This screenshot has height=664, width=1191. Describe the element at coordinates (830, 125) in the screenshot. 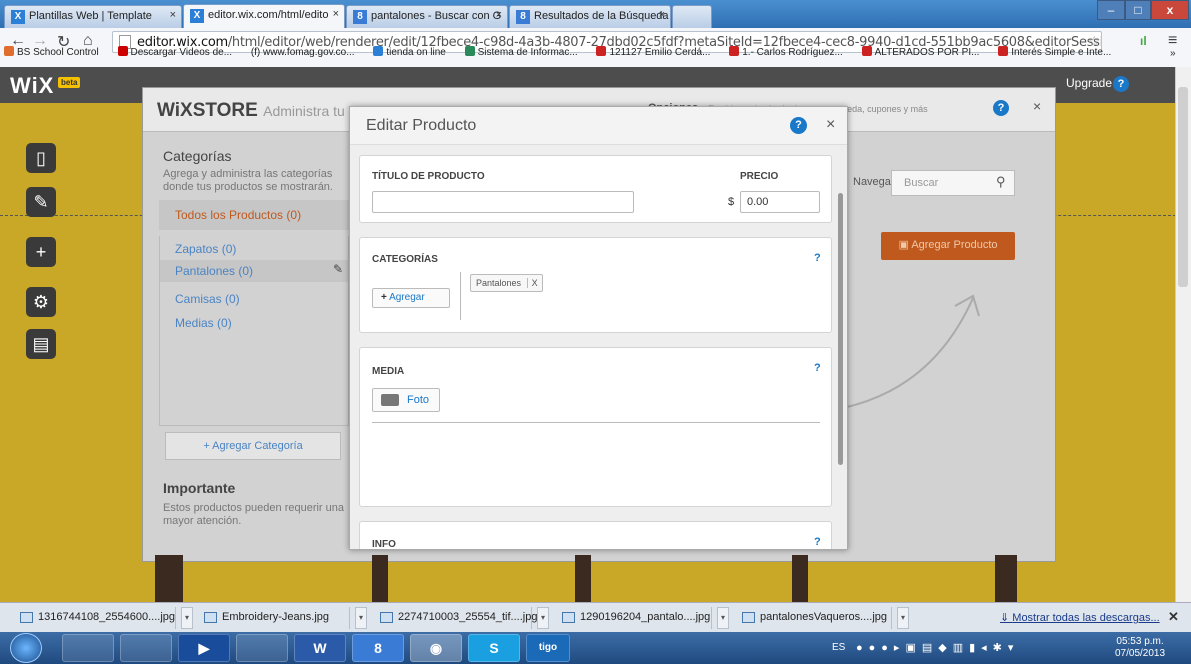

I see `dialog-close-icon: ×` at that location.